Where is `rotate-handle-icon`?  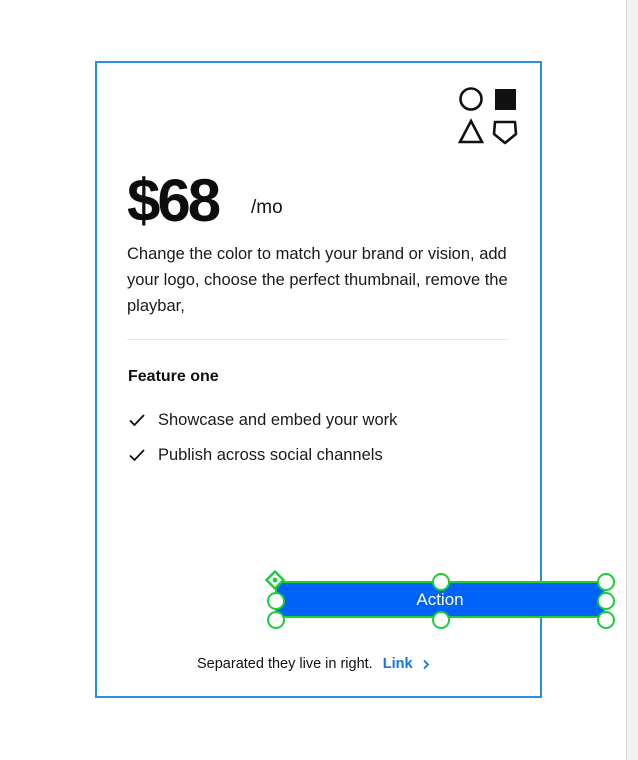 rotate-handle-icon is located at coordinates (275, 580).